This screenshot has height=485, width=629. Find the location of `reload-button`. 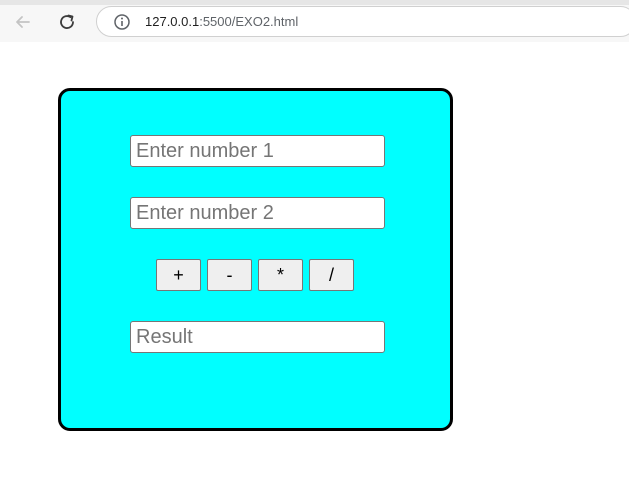

reload-button is located at coordinates (67, 22).